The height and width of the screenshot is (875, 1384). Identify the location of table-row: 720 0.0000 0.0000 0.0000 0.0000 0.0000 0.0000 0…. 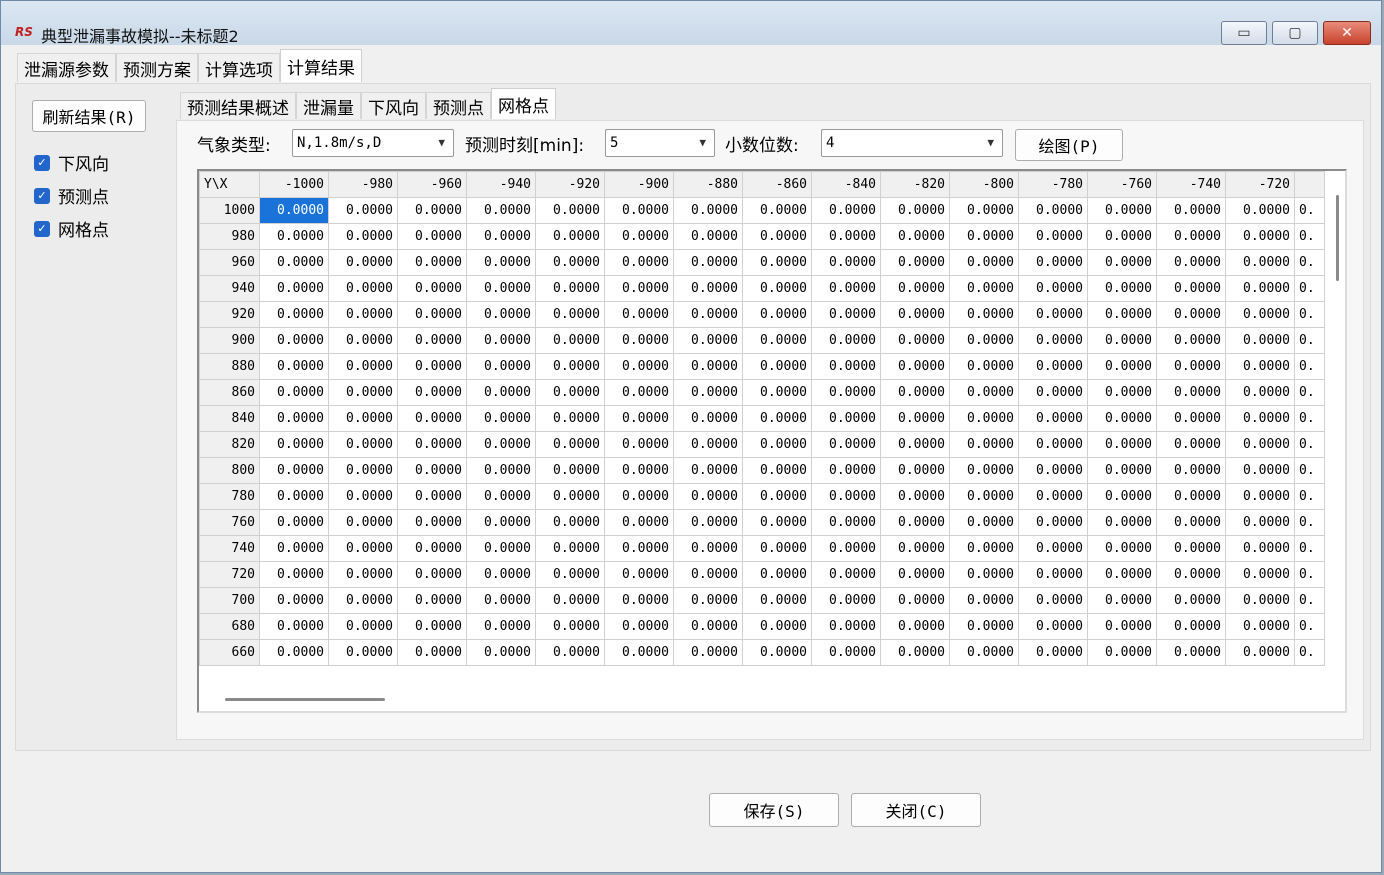
(762, 574).